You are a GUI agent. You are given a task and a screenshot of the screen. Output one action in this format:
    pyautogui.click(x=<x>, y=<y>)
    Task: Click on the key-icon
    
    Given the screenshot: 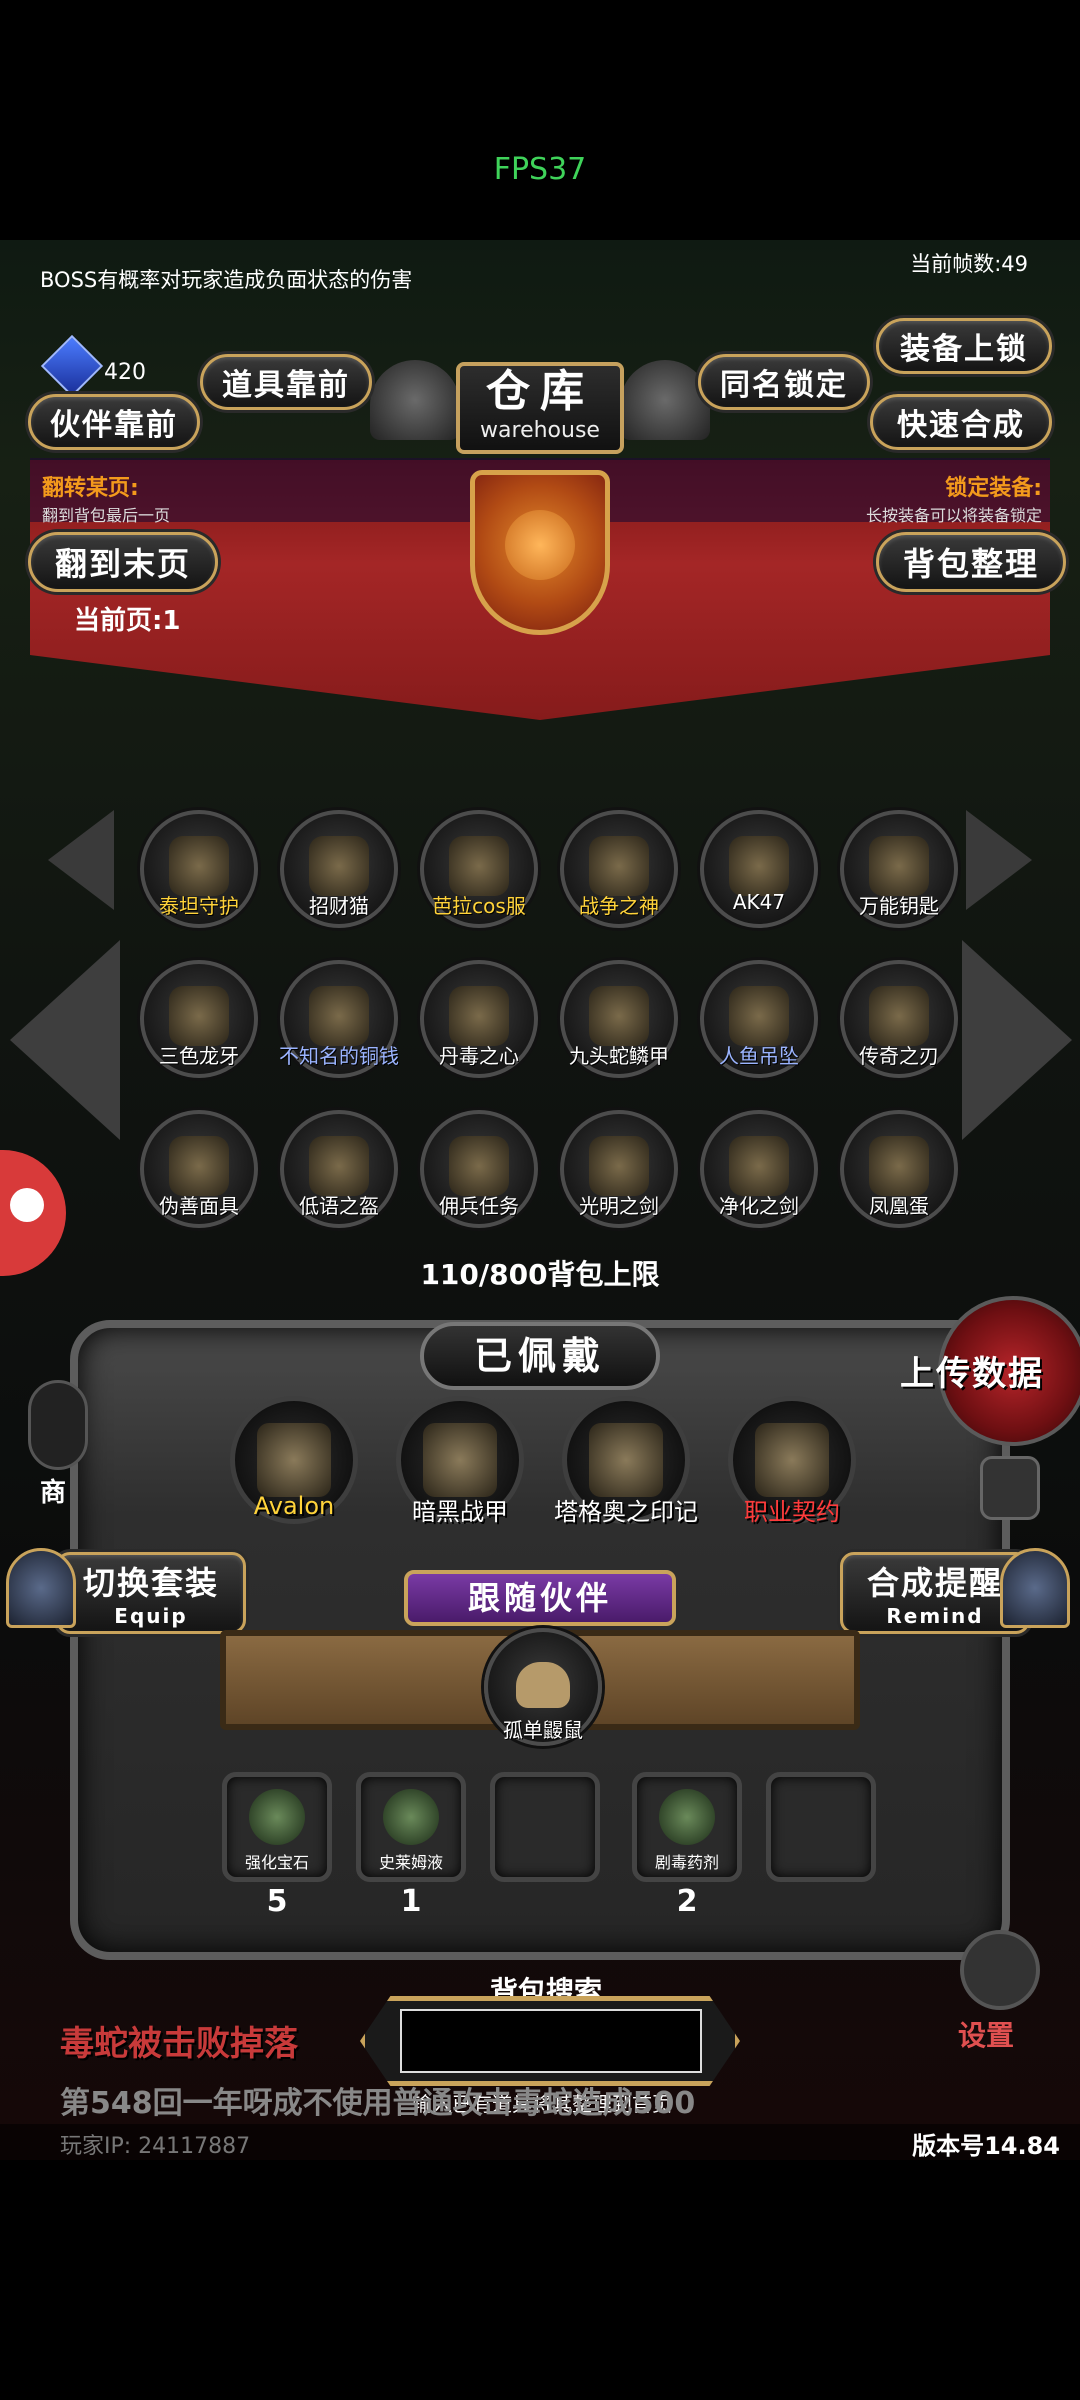 What is the action you would take?
    pyautogui.click(x=899, y=866)
    